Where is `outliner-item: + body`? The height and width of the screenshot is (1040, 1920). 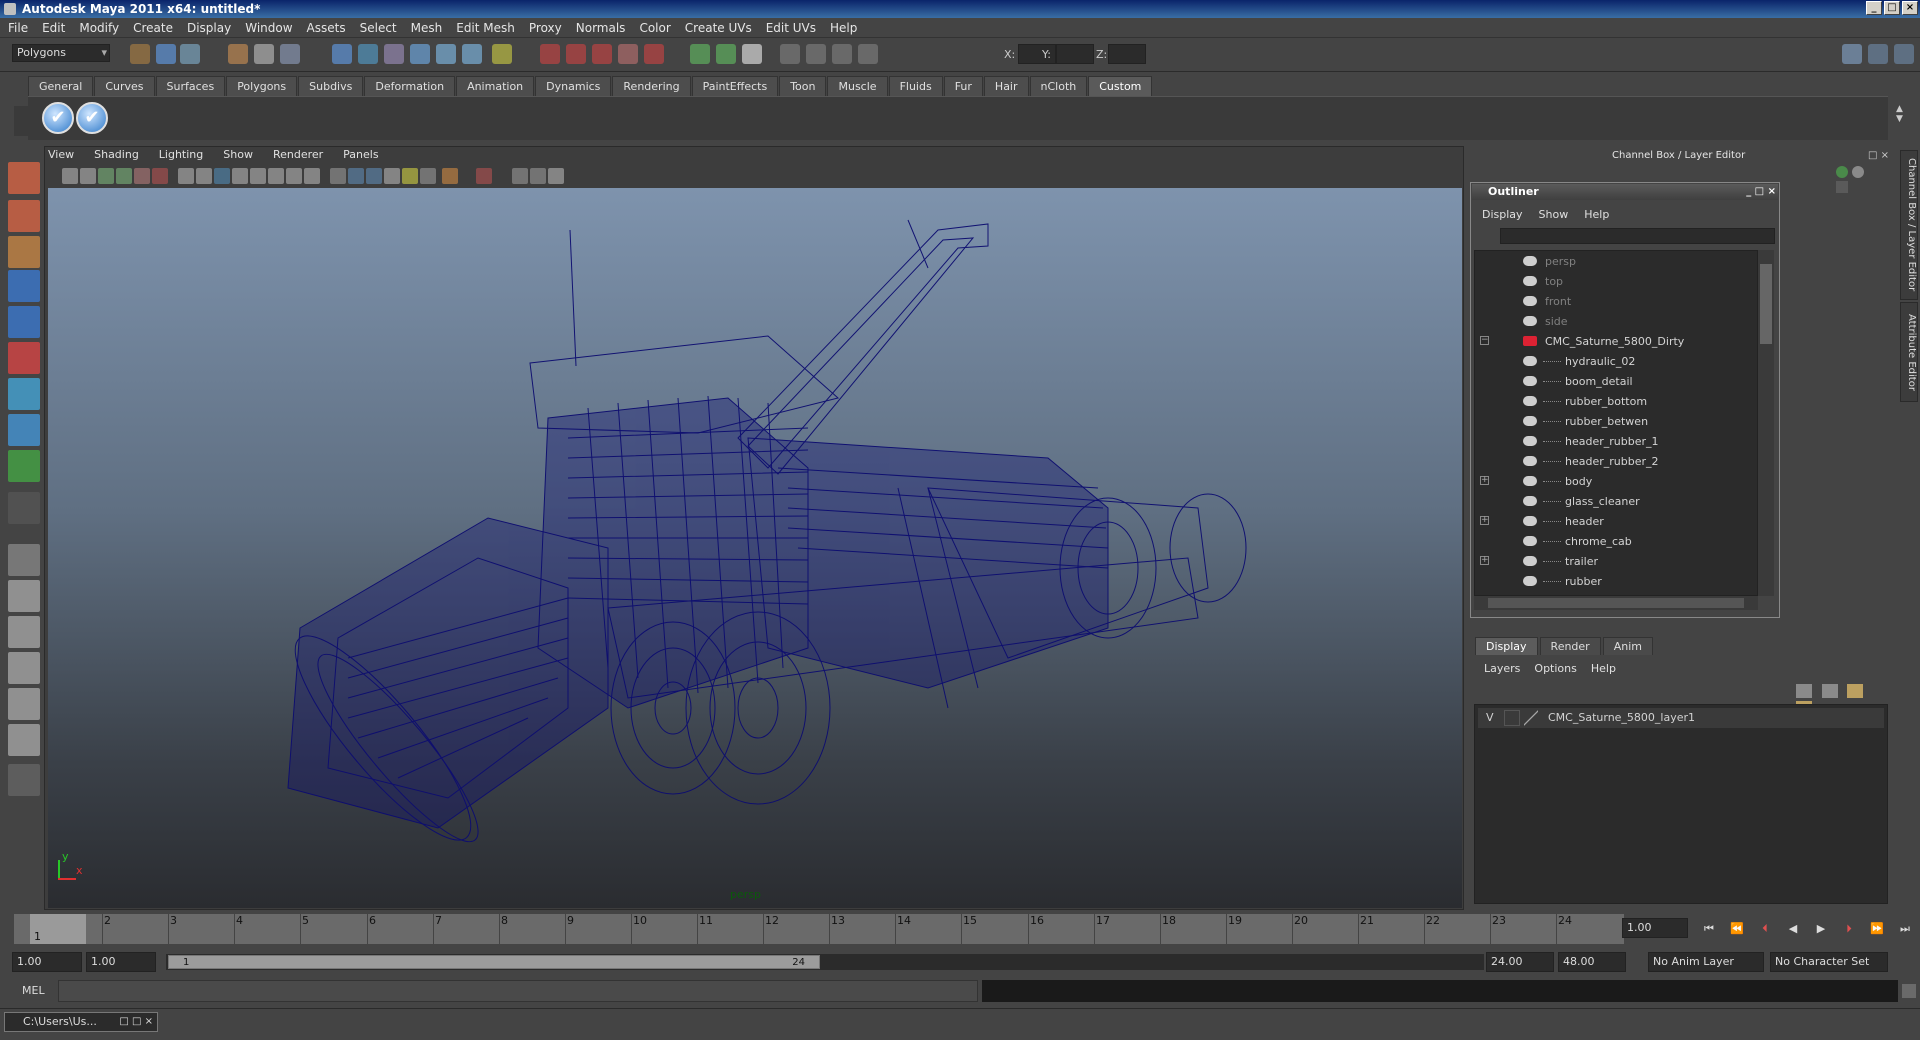
outliner-item: + body is located at coordinates (1616, 481).